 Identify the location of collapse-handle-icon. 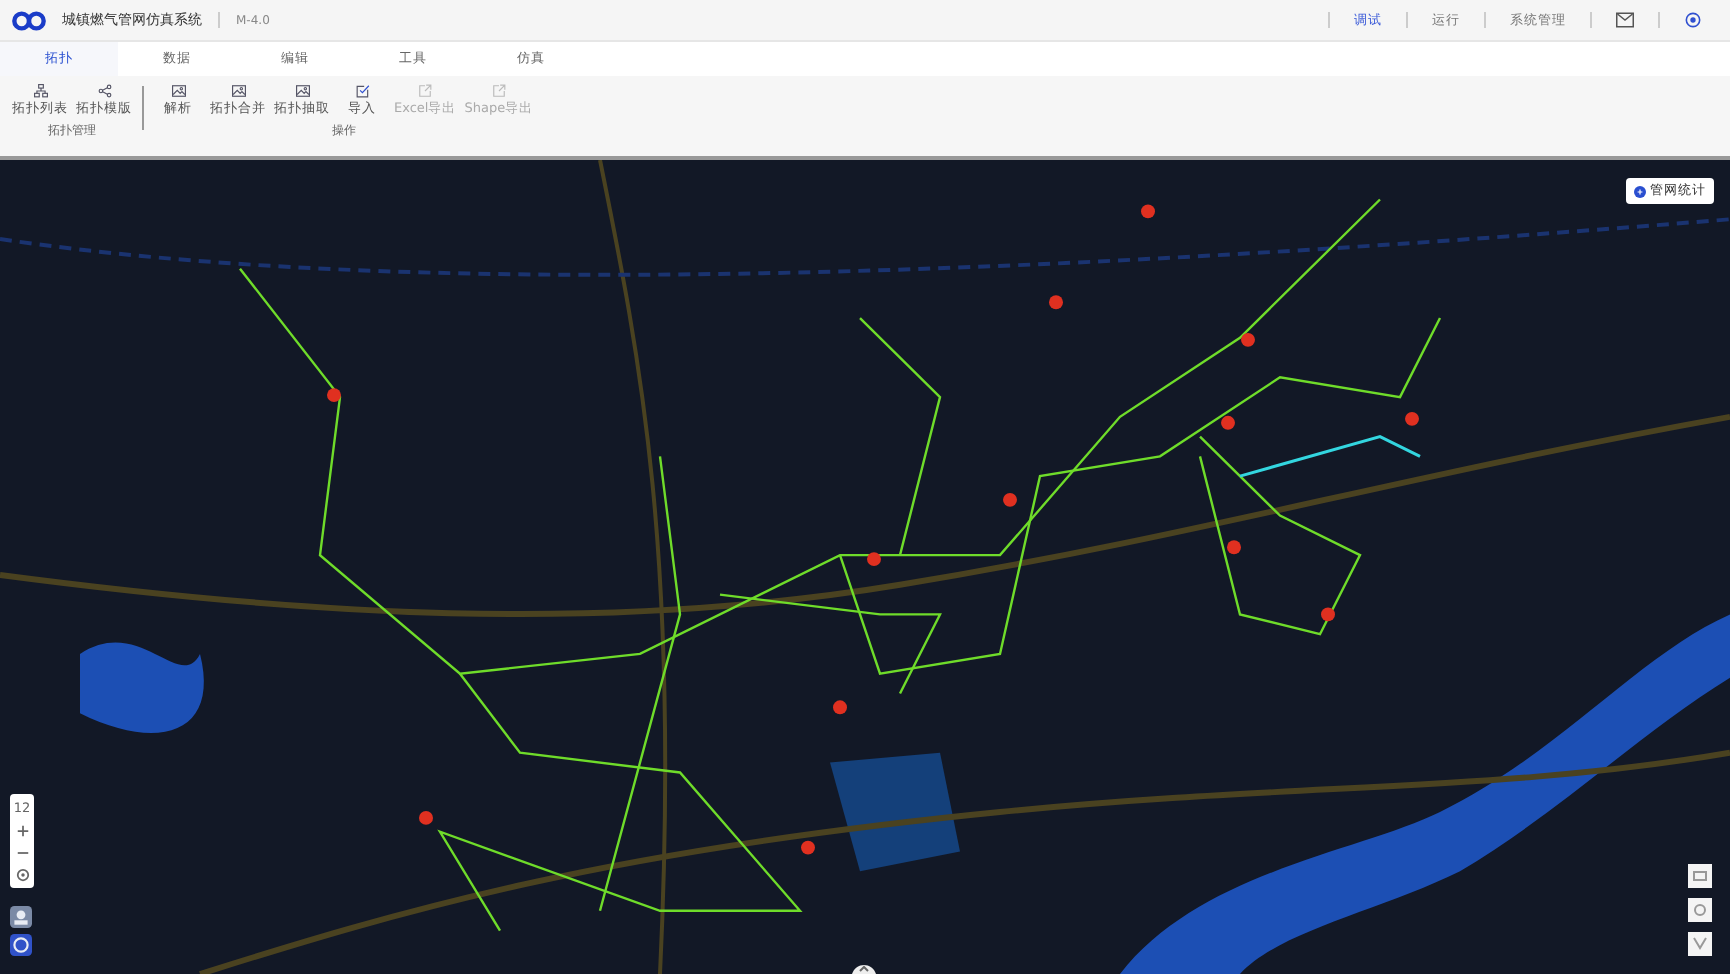
(864, 968).